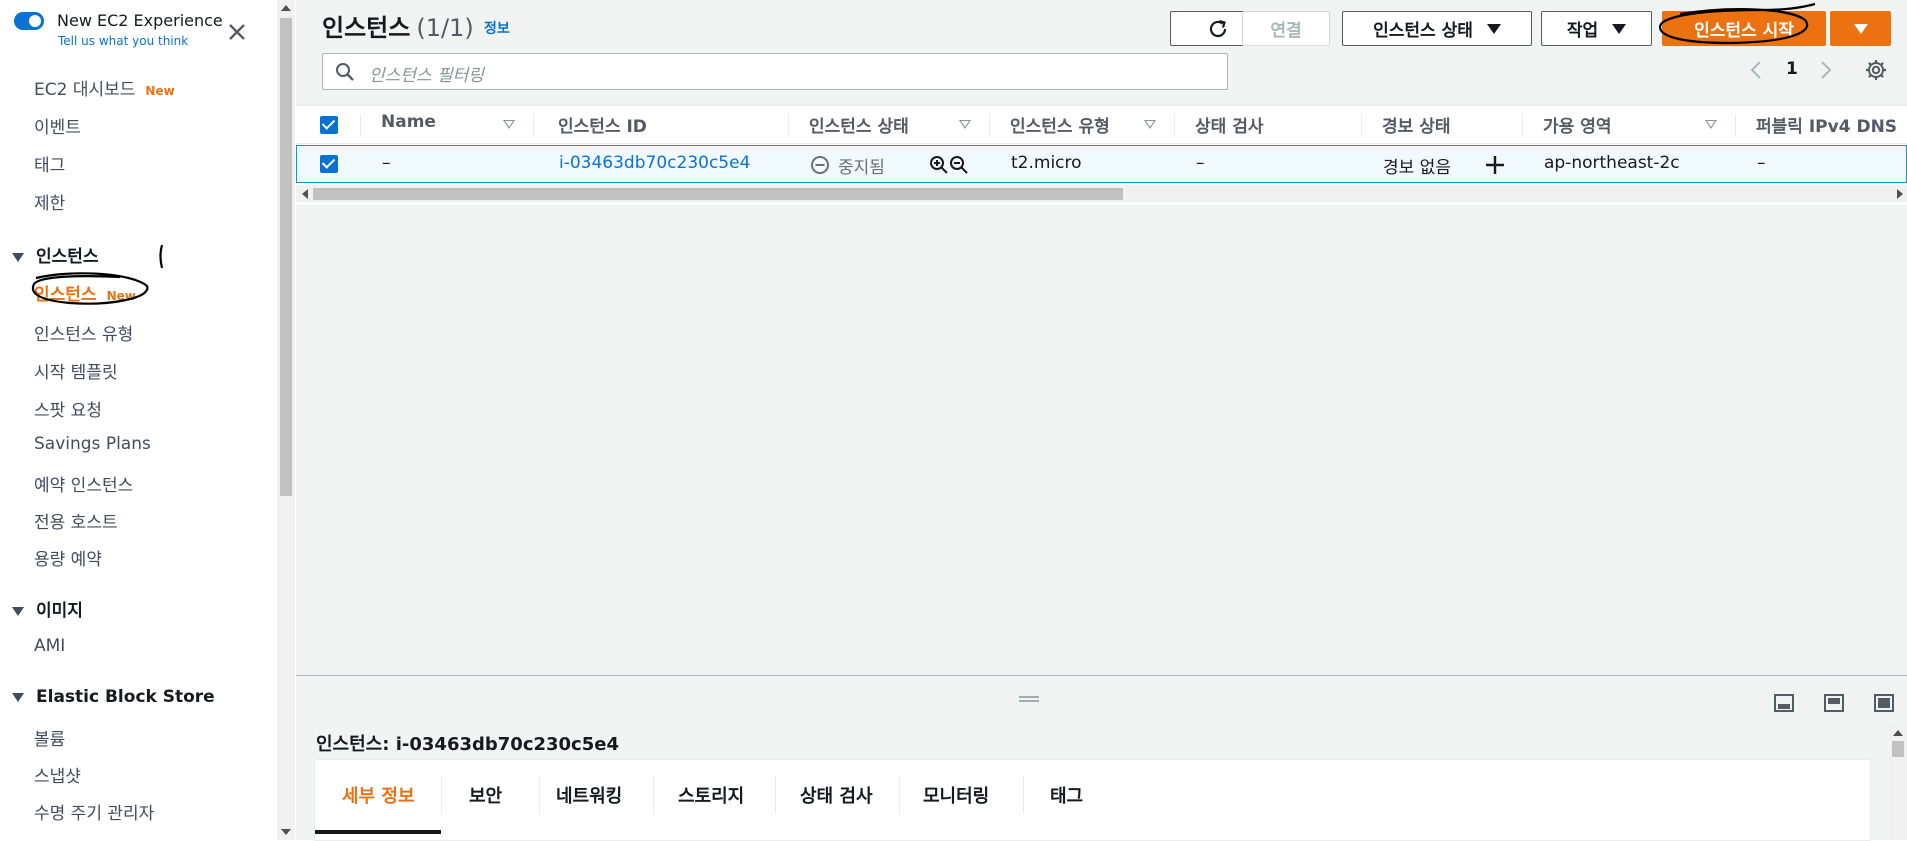 The image size is (1907, 841). I want to click on launch-instances-button: 인스턴스 시작, so click(1744, 28).